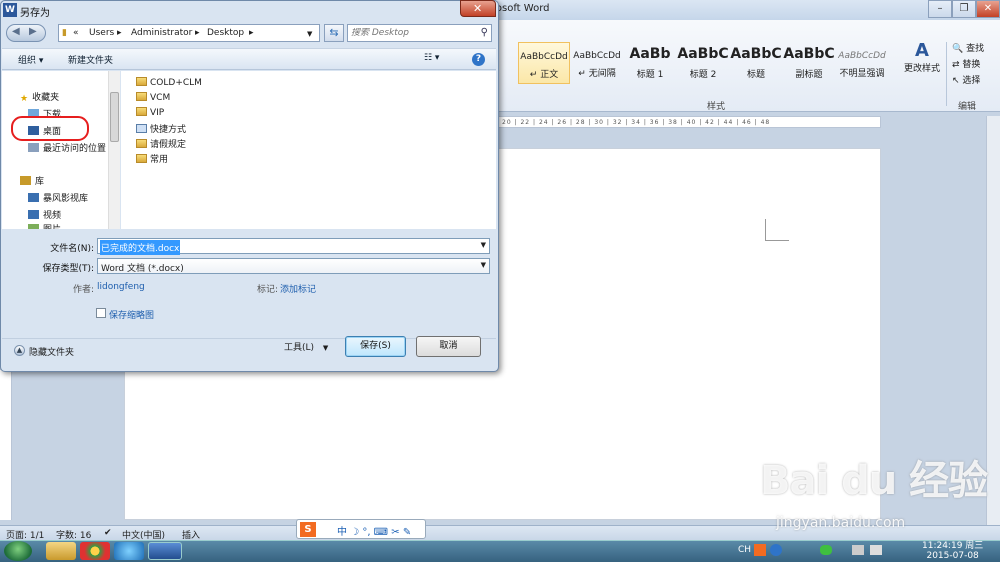  What do you see at coordinates (448, 346) in the screenshot?
I see `cancel-button: 取消` at bounding box center [448, 346].